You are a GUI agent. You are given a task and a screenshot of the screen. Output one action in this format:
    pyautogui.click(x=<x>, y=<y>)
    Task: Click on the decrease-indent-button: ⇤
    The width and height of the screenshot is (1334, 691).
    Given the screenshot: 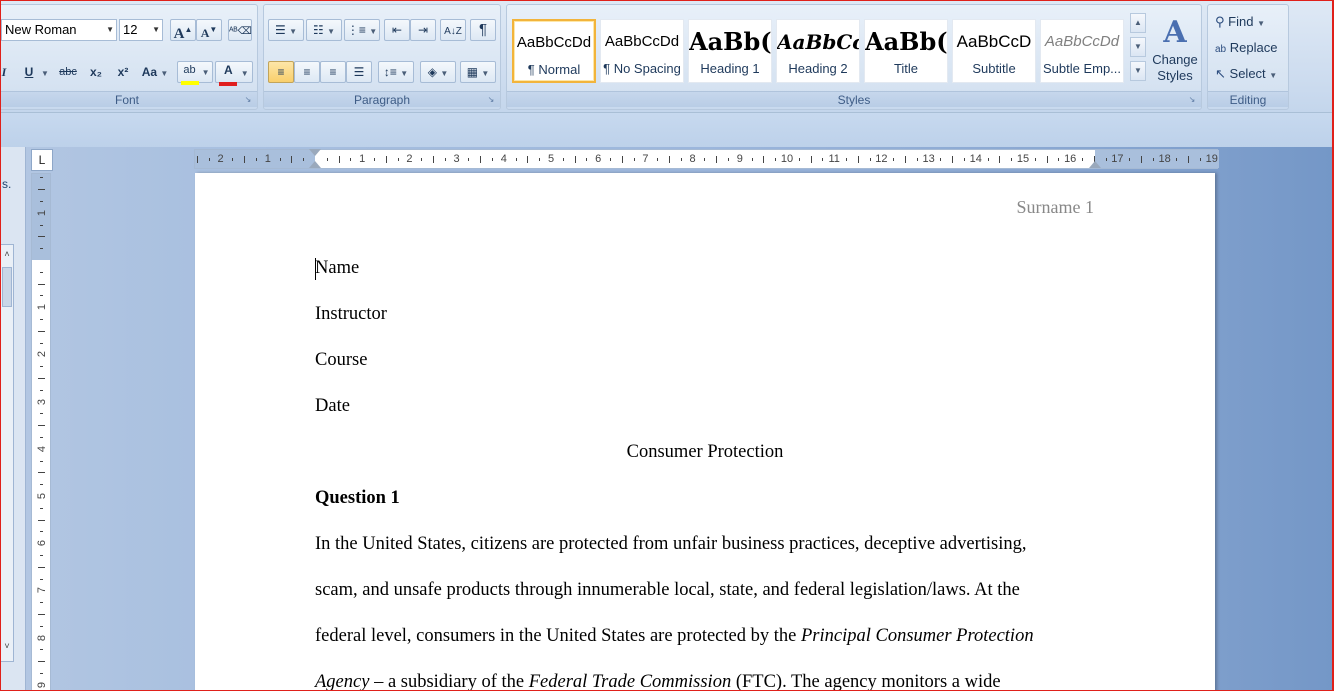 What is the action you would take?
    pyautogui.click(x=397, y=30)
    